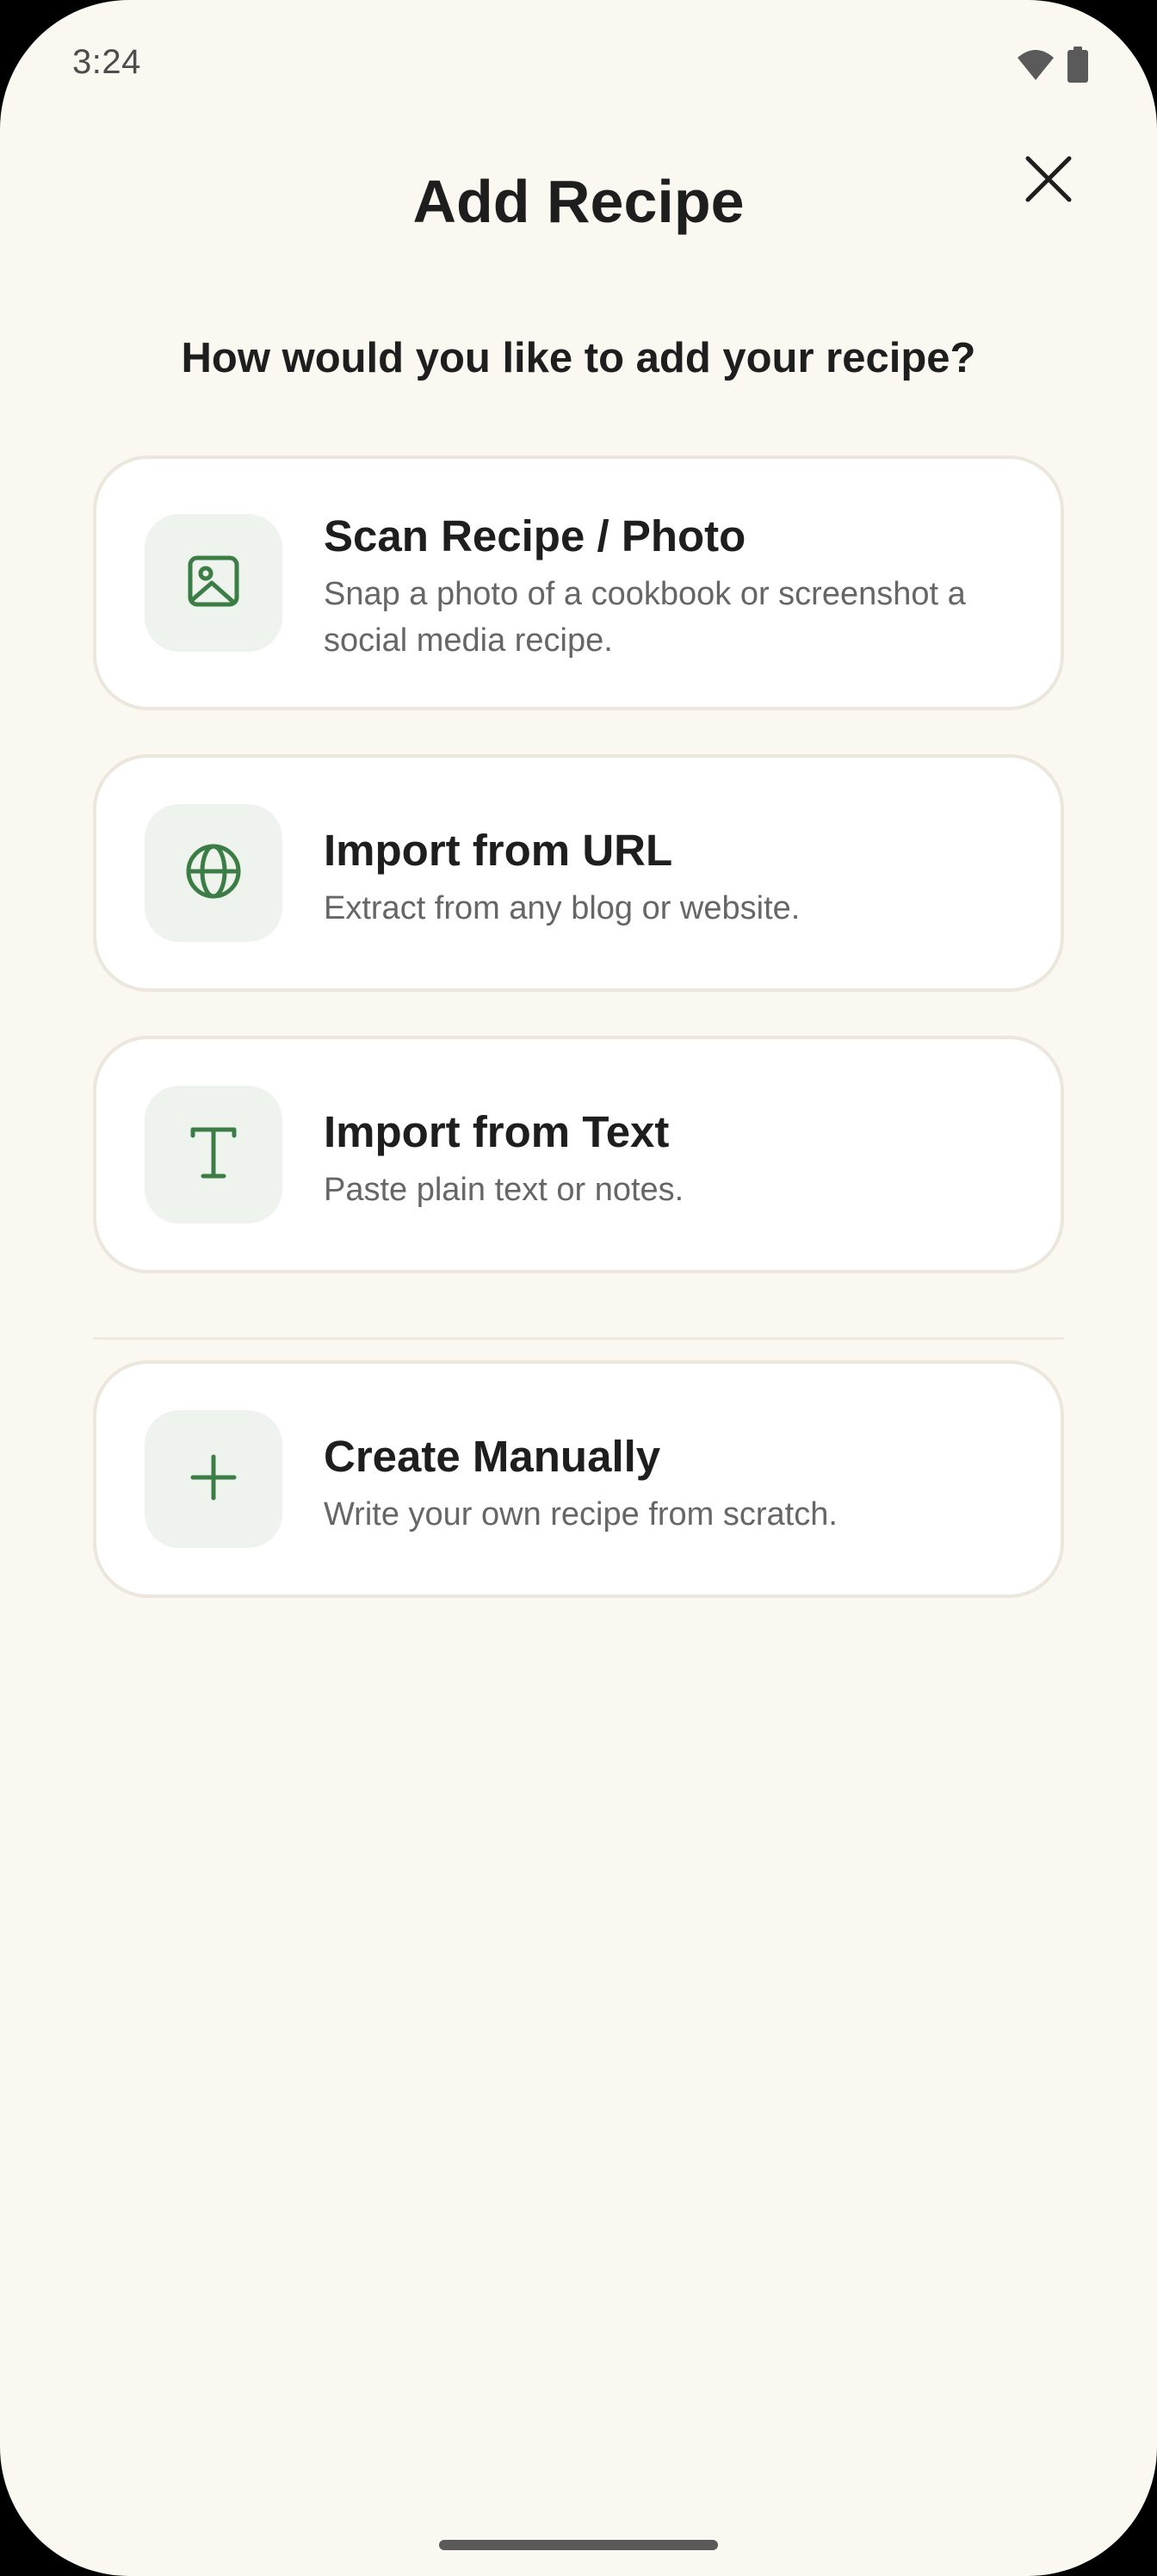  Describe the element at coordinates (579, 358) in the screenshot. I see `prompt-text: How would you like to add your recipe?` at that location.